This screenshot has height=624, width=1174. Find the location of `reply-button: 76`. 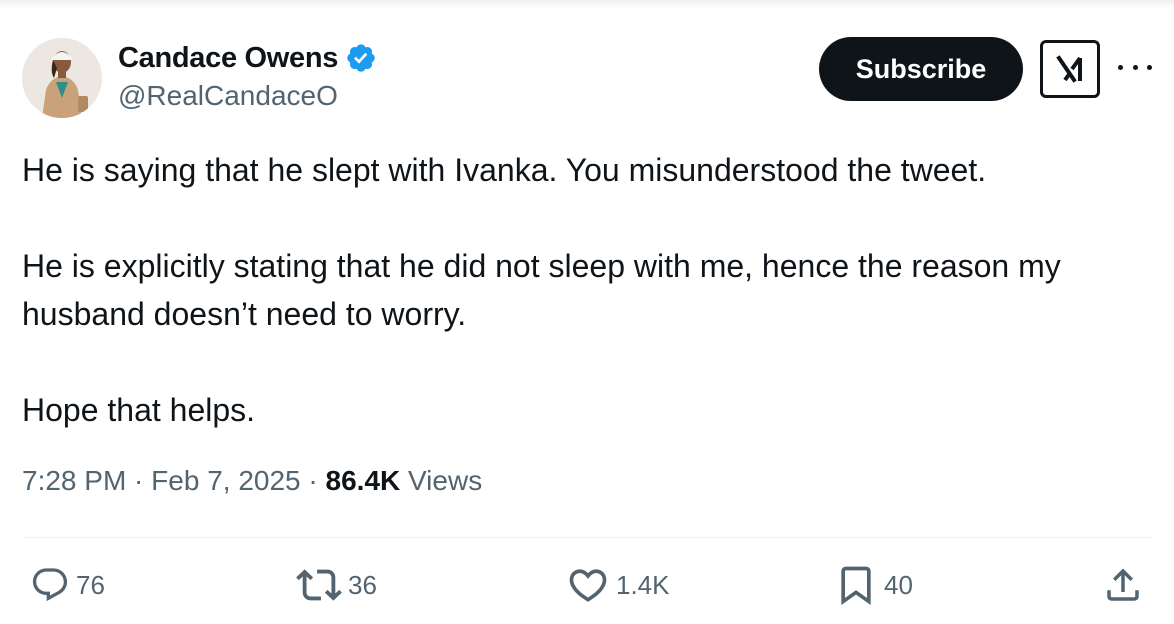

reply-button: 76 is located at coordinates (67, 585).